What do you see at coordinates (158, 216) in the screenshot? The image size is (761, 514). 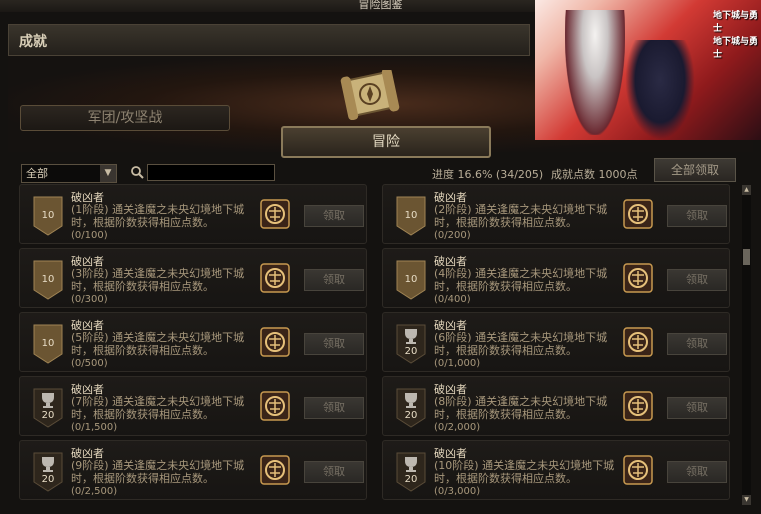 I see `achievement-description: (1阶段) 通关逢魔之未央幻境地下城时，根据阶数获得相应点数。` at bounding box center [158, 216].